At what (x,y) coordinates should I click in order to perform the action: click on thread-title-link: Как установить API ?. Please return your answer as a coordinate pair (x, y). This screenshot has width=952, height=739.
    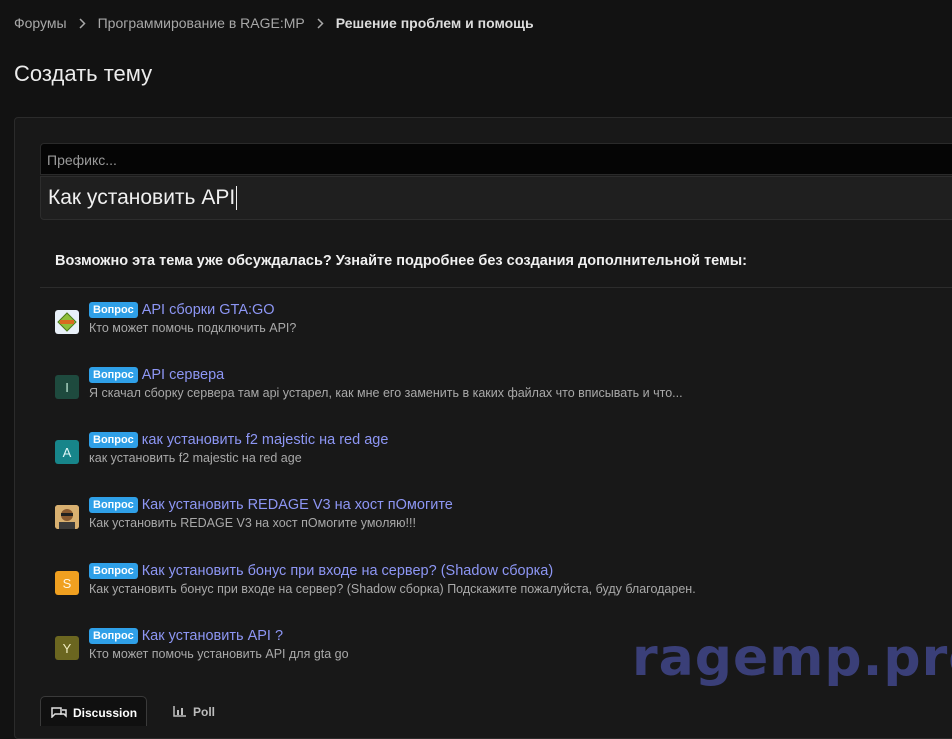
    Looking at the image, I should click on (212, 636).